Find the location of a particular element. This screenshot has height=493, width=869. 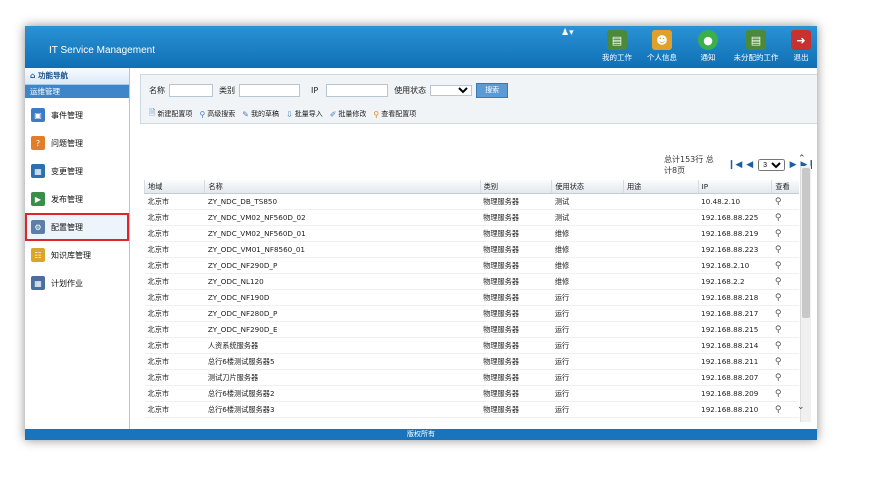

search-row: 名称 类别 IP 使用状态 搜索 is located at coordinates (329, 90).